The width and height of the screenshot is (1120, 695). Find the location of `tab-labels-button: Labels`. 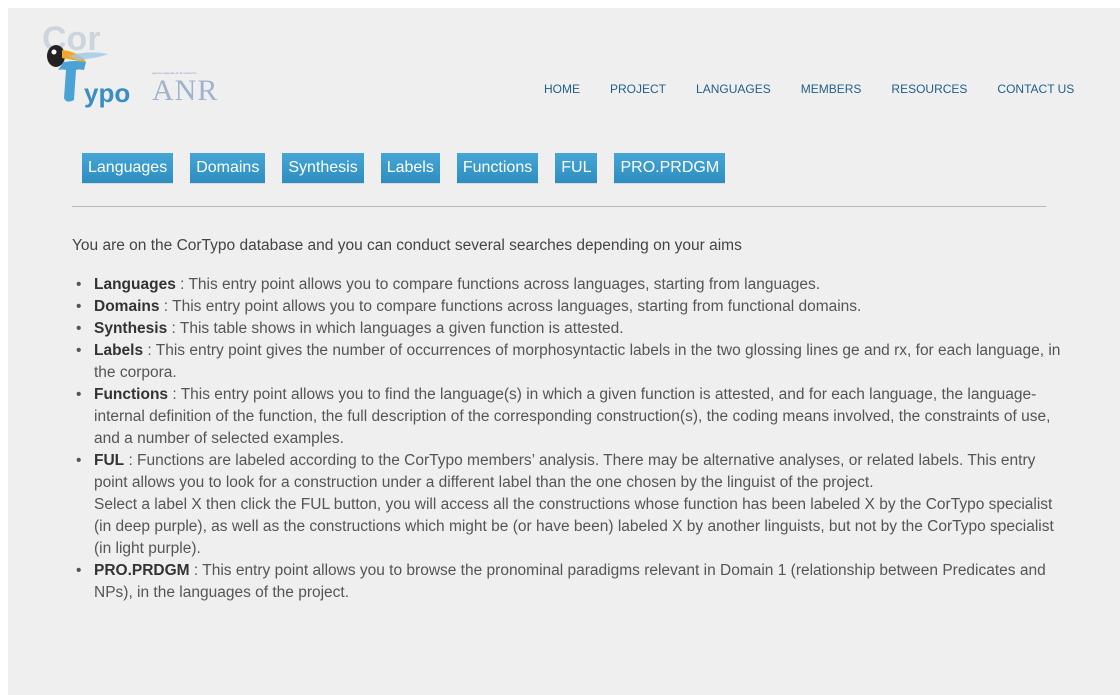

tab-labels-button: Labels is located at coordinates (410, 168).